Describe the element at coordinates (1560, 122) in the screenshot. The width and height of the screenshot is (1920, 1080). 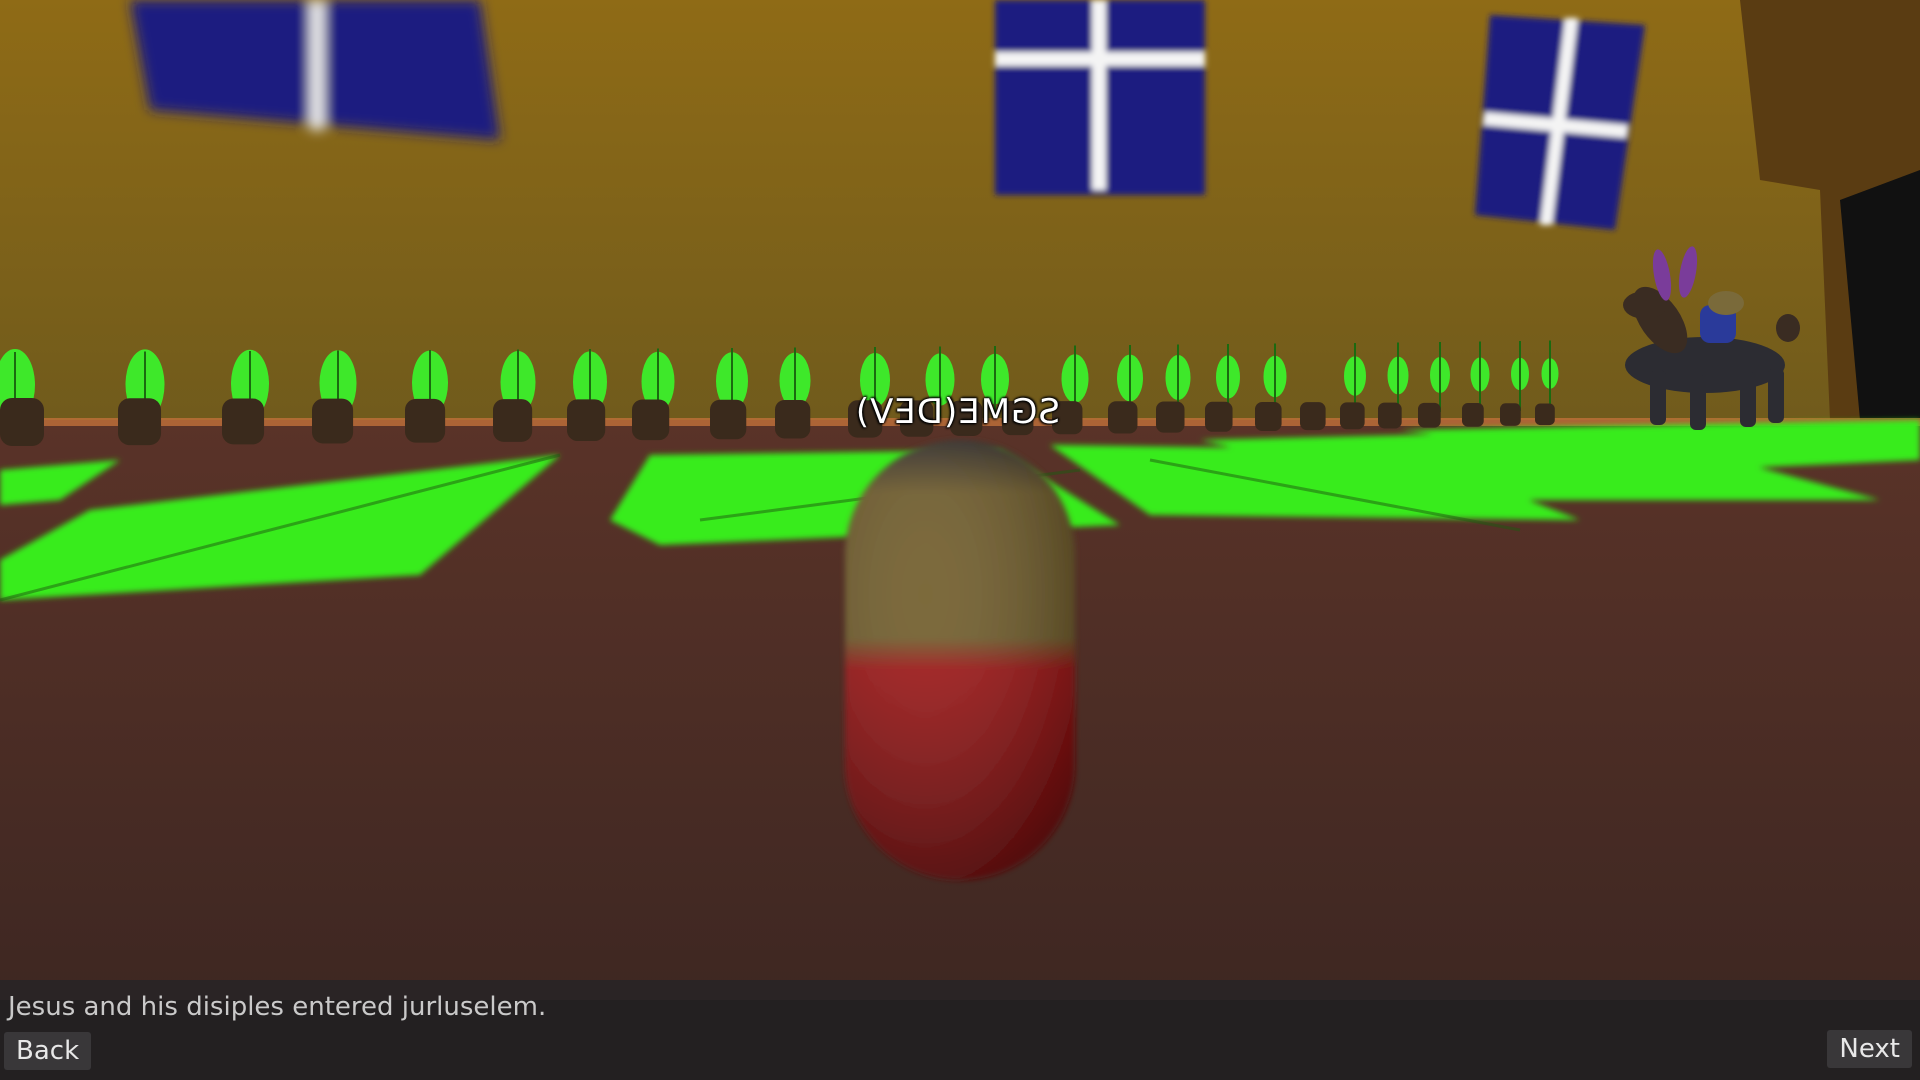
I see `window-right` at that location.